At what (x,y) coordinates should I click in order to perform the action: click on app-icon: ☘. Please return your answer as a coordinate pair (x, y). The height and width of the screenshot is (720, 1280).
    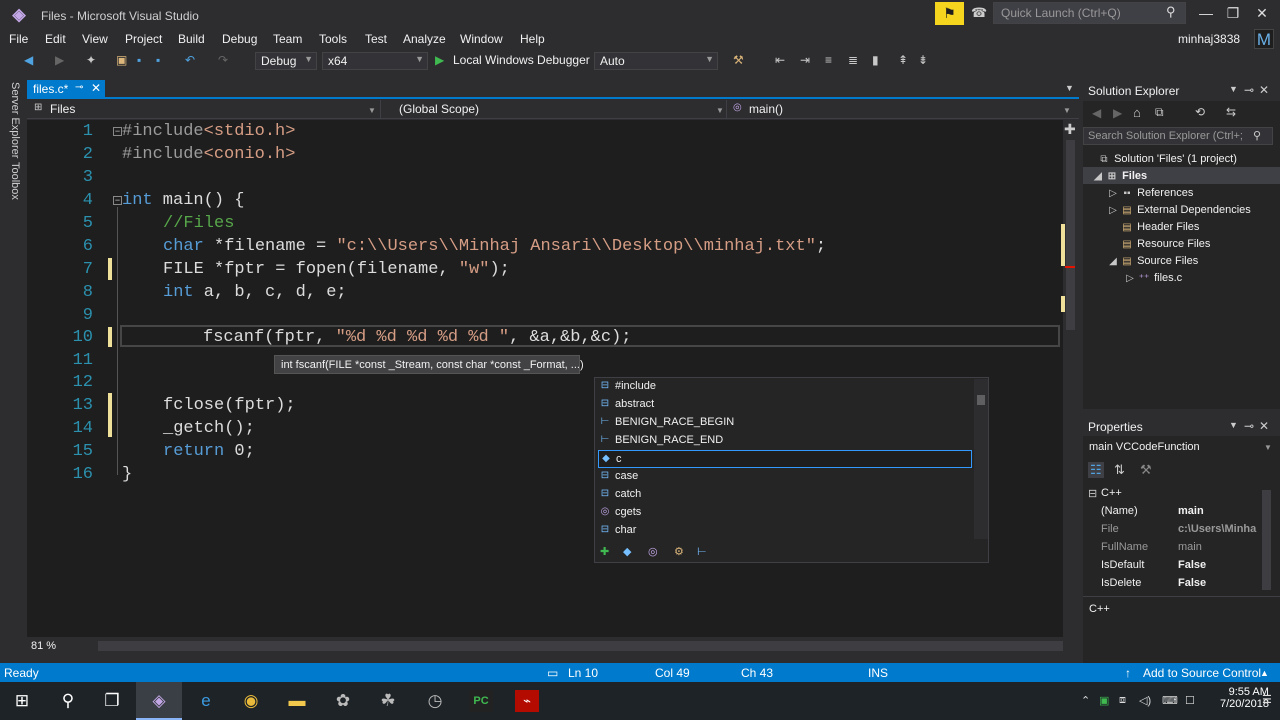
    Looking at the image, I should click on (388, 701).